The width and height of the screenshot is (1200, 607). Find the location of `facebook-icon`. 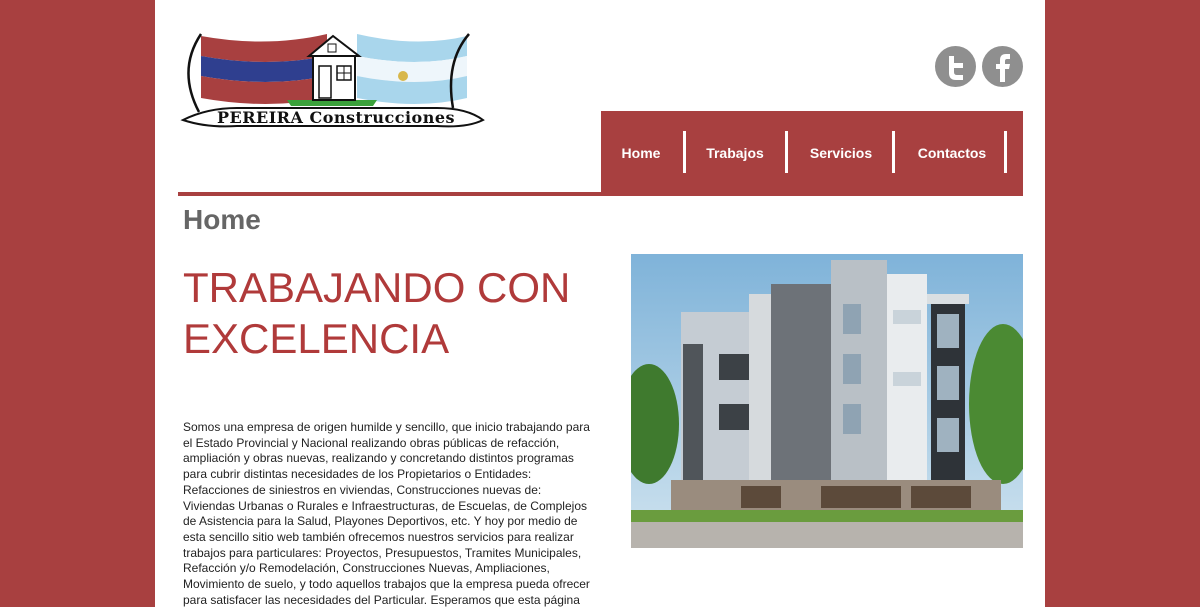

facebook-icon is located at coordinates (1003, 68).